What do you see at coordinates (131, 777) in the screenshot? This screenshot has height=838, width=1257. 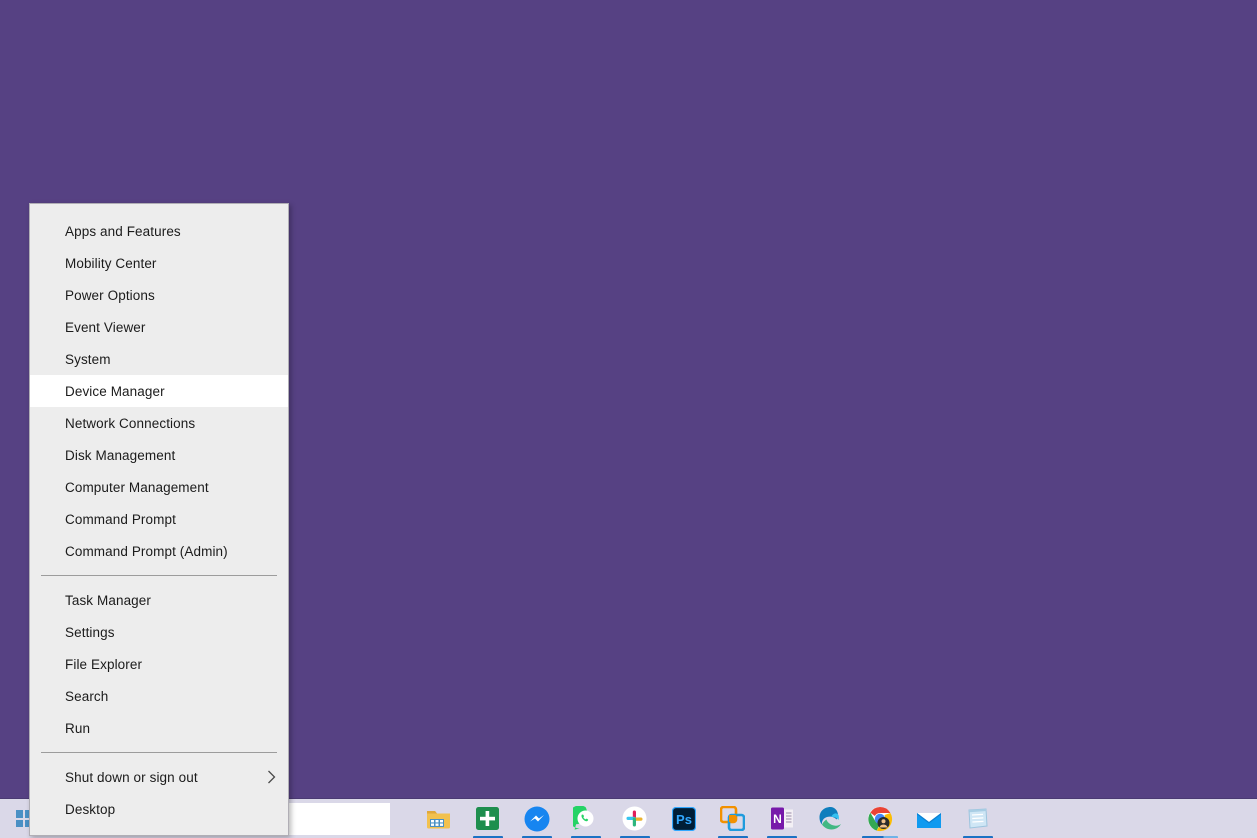 I see `menu-item-label: Shut down or sign out` at bounding box center [131, 777].